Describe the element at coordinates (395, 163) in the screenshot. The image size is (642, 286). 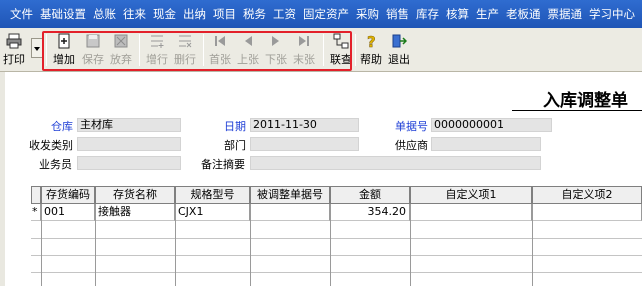
I see `remark-field` at that location.